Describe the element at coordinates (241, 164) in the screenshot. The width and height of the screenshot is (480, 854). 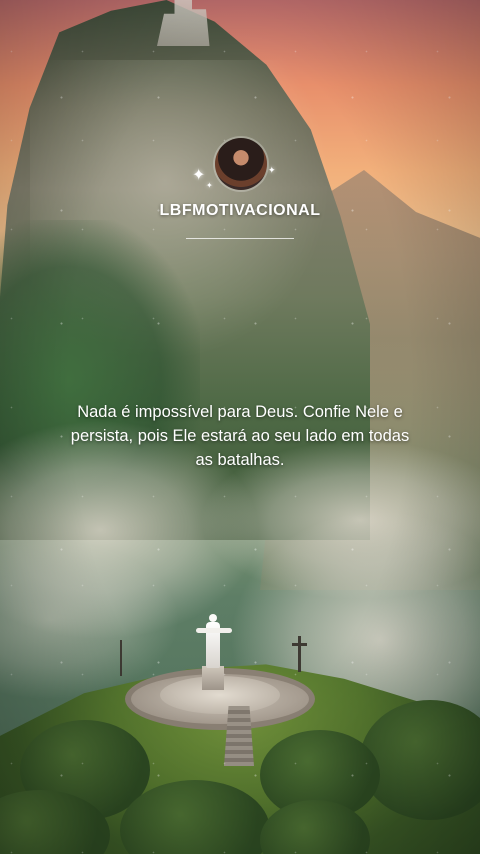
I see `profile-avatar` at that location.